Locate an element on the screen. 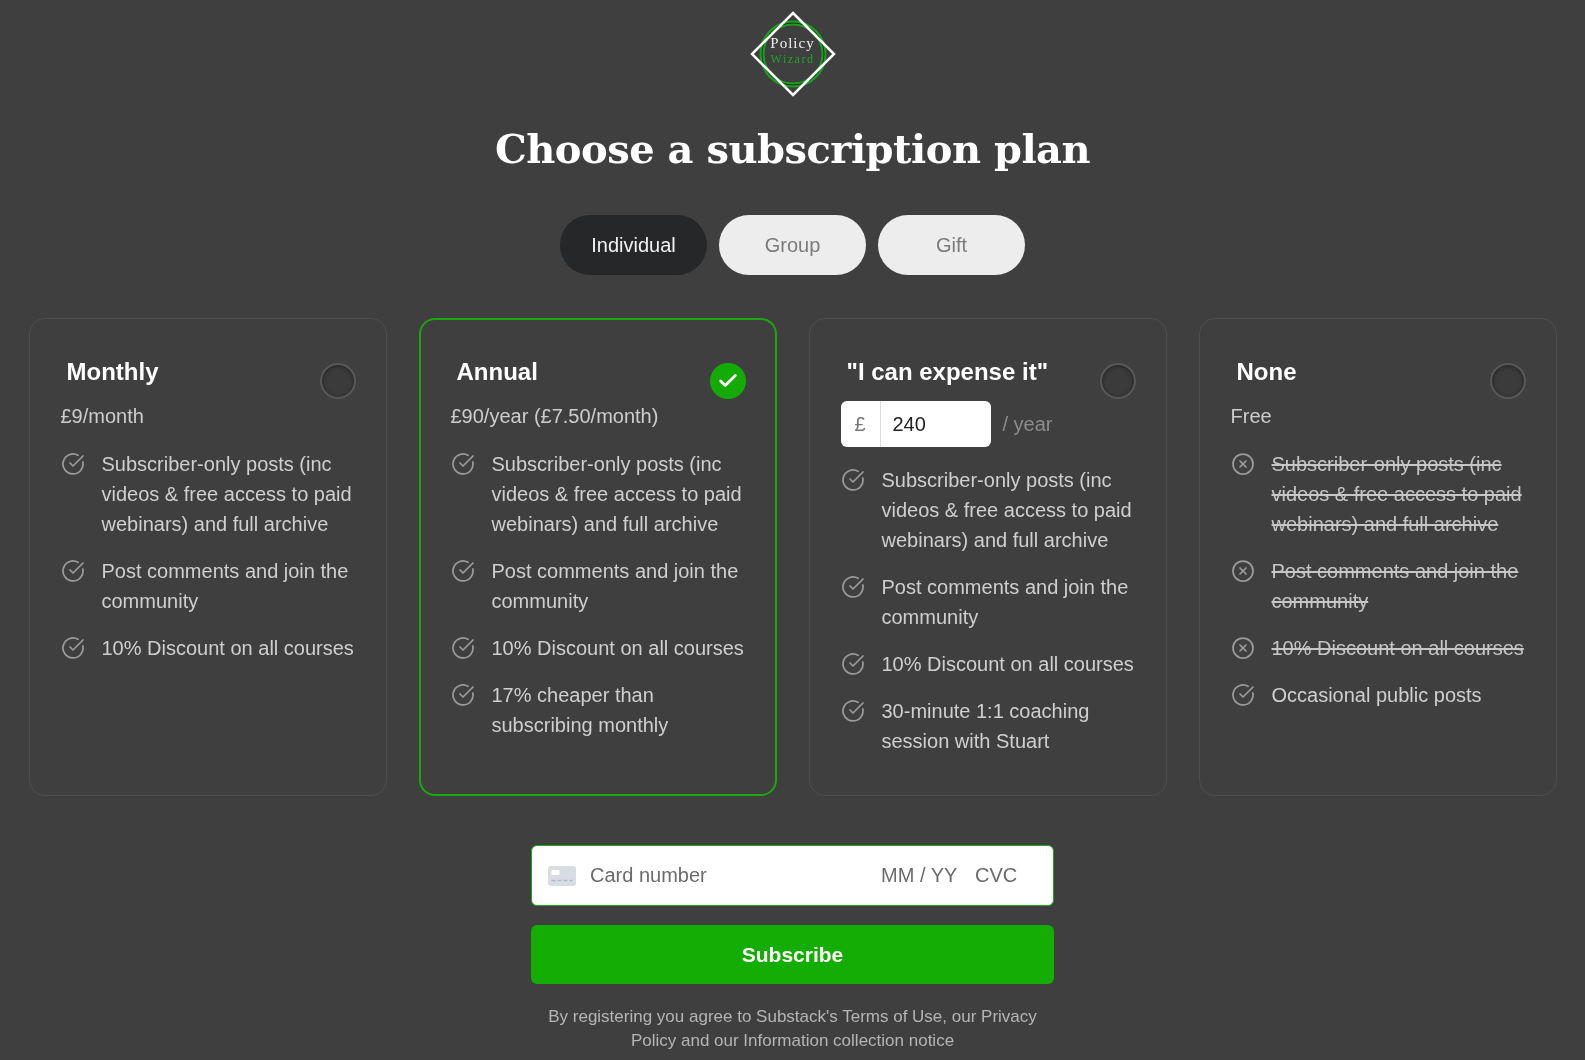 The image size is (1585, 1060). card-details-field: Card number MM / YY CVC is located at coordinates (792, 875).